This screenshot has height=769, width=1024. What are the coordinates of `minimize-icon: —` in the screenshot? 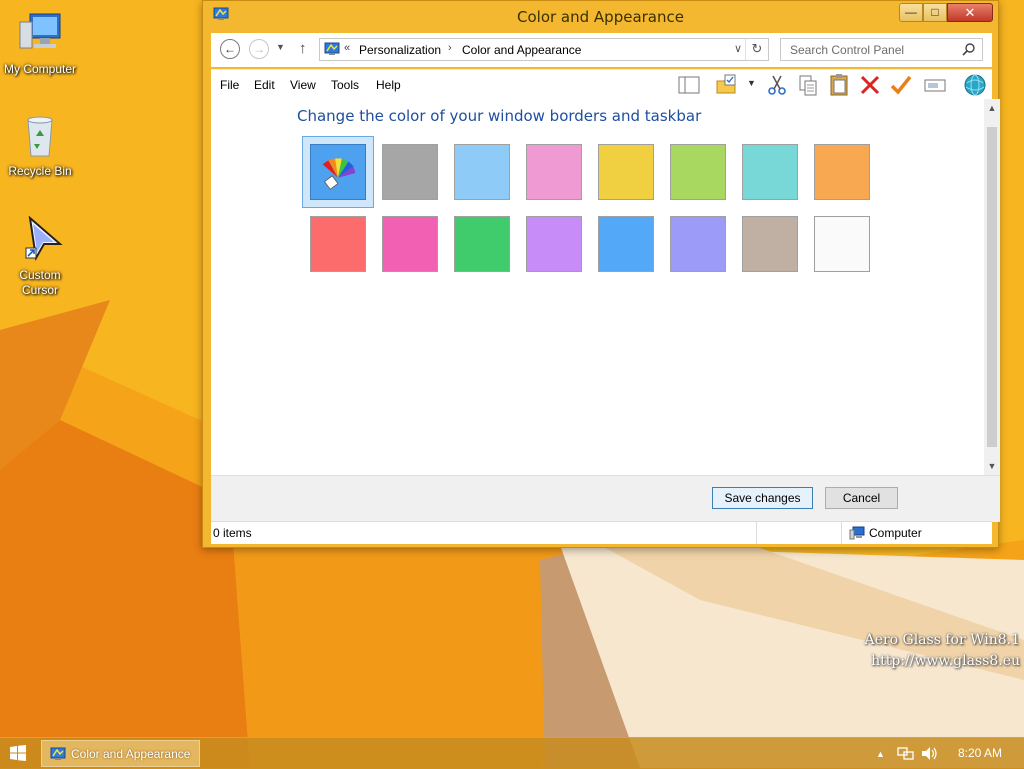 It's located at (911, 12).